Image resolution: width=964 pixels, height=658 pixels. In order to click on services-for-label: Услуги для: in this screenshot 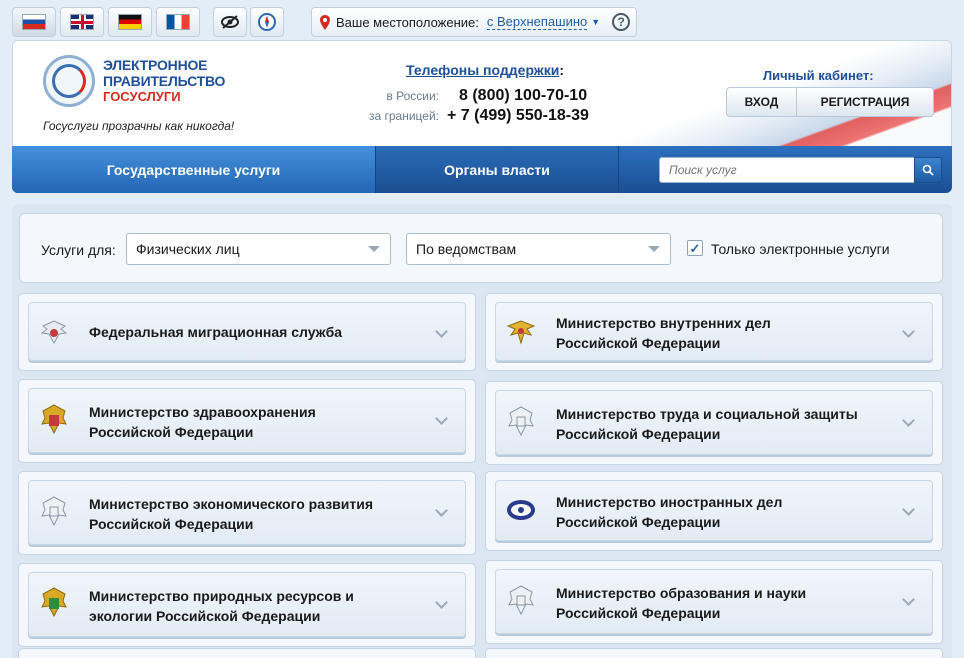, I will do `click(78, 250)`.